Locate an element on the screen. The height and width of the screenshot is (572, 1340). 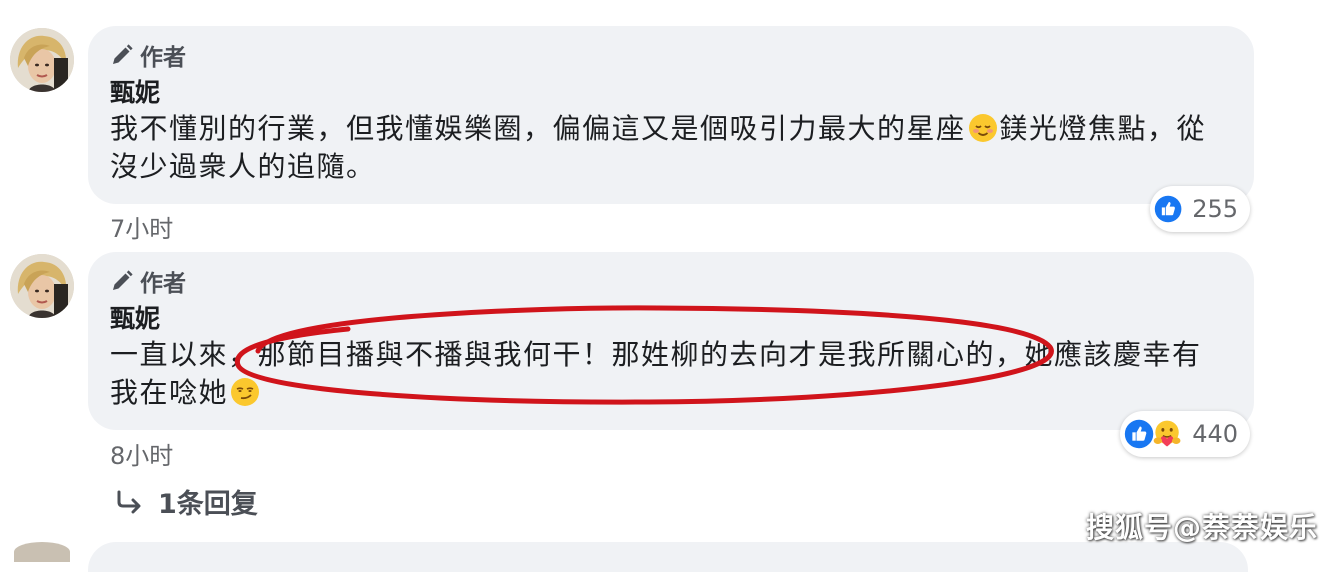
reaction-count: 255 is located at coordinates (1215, 209).